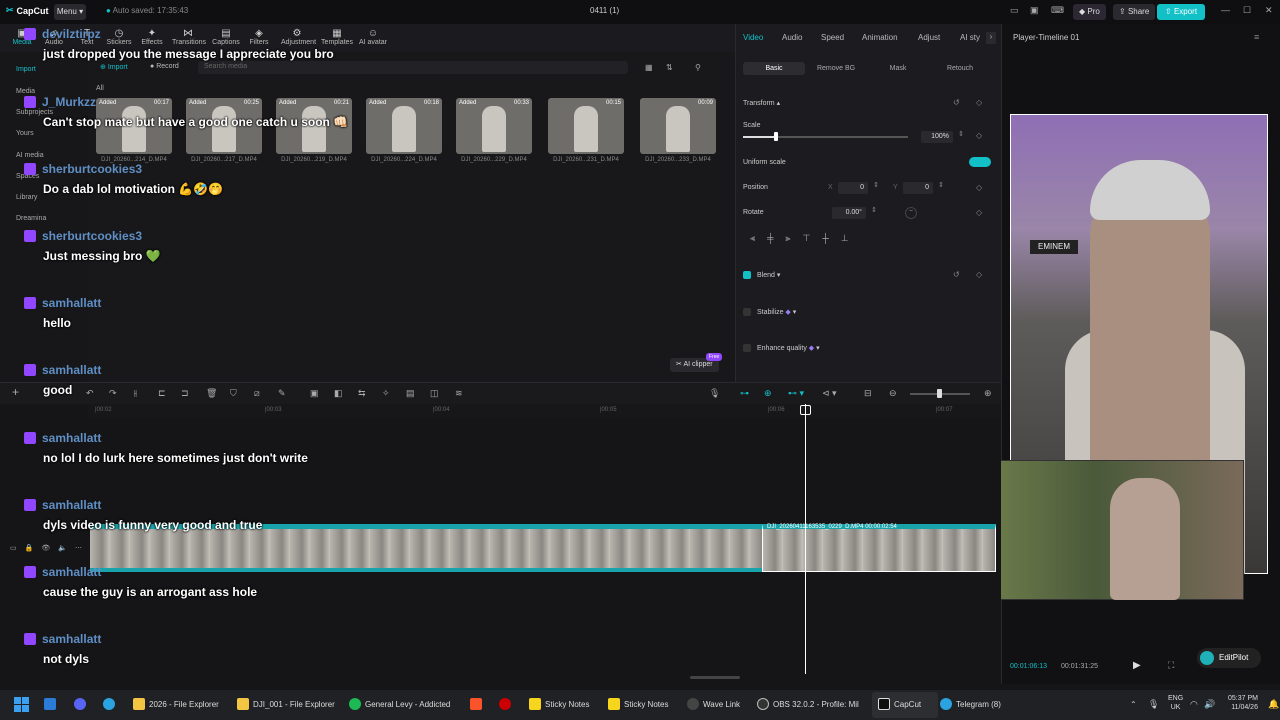 Image resolution: width=1280 pixels, height=720 pixels. I want to click on rotate-dial-icon: –, so click(911, 213).